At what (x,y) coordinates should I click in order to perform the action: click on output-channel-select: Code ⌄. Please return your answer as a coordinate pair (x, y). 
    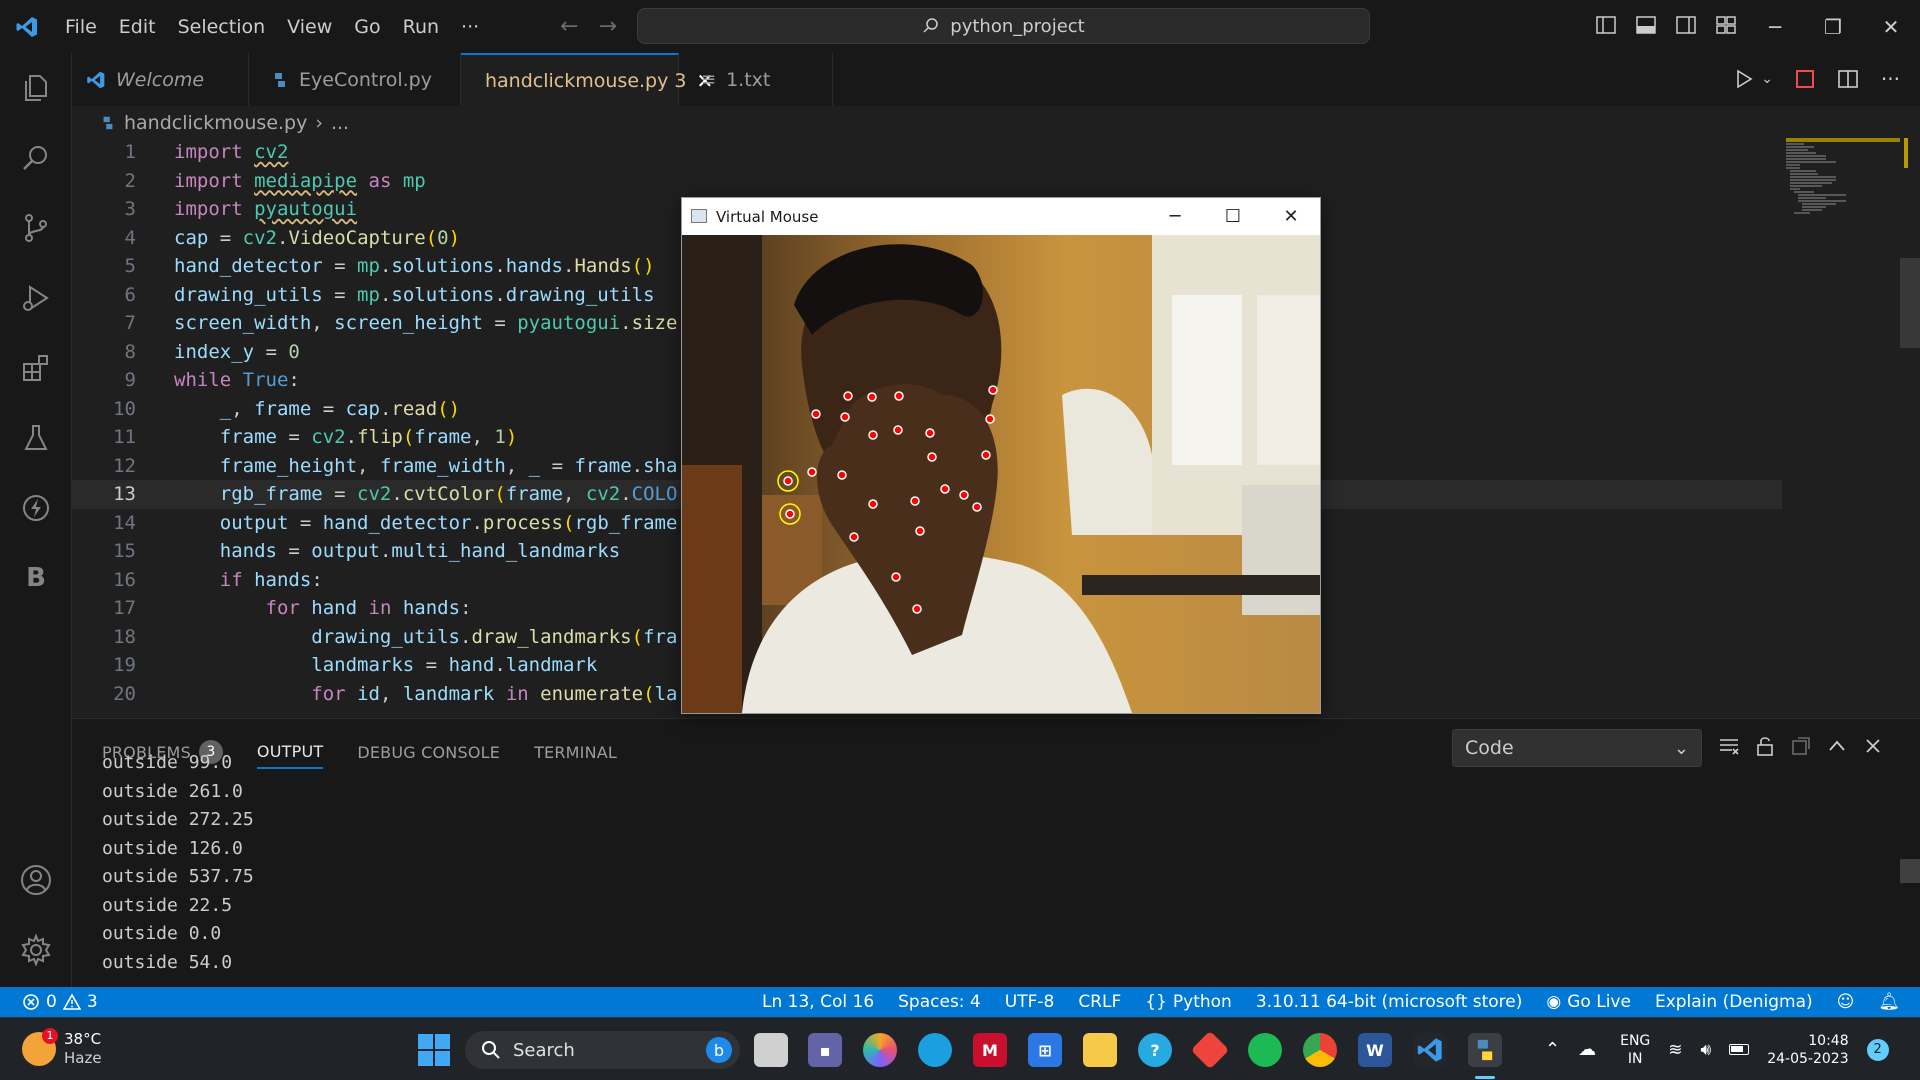
    Looking at the image, I should click on (1577, 748).